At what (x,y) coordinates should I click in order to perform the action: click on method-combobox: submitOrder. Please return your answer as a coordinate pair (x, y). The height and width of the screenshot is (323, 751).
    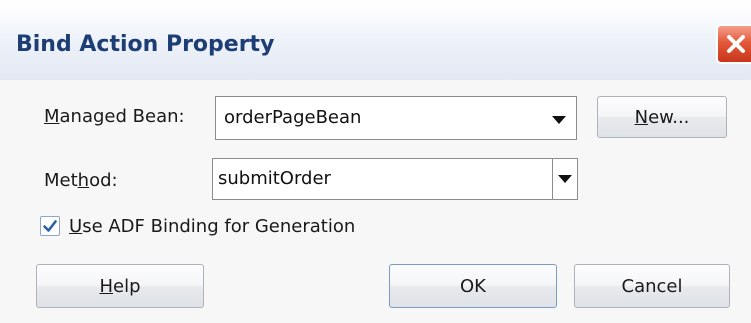
    Looking at the image, I should click on (395, 179).